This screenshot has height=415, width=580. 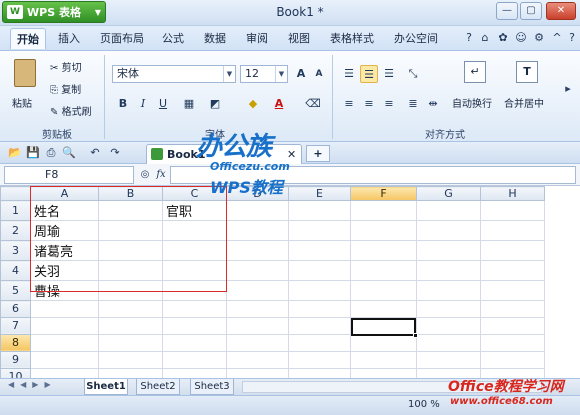 What do you see at coordinates (299, 38) in the screenshot?
I see `tab-view: 视图` at bounding box center [299, 38].